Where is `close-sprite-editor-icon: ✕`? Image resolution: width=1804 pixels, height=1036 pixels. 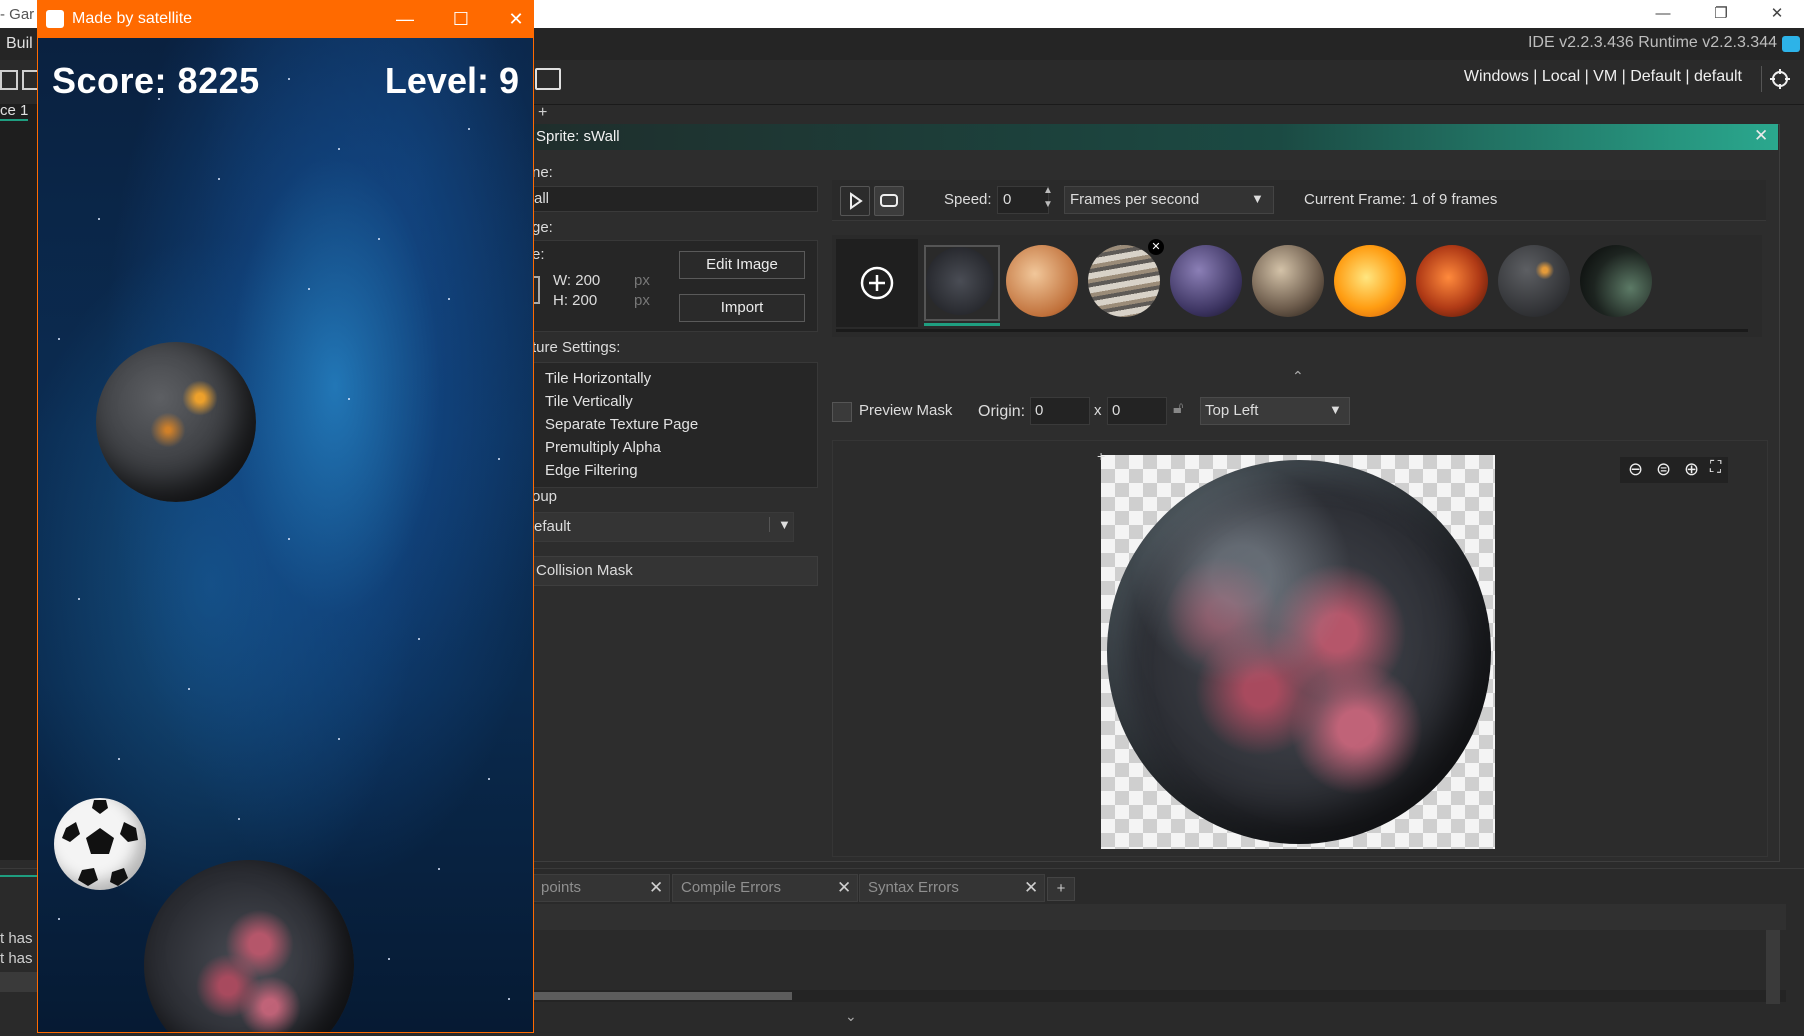
close-sprite-editor-icon: ✕ is located at coordinates (1761, 136).